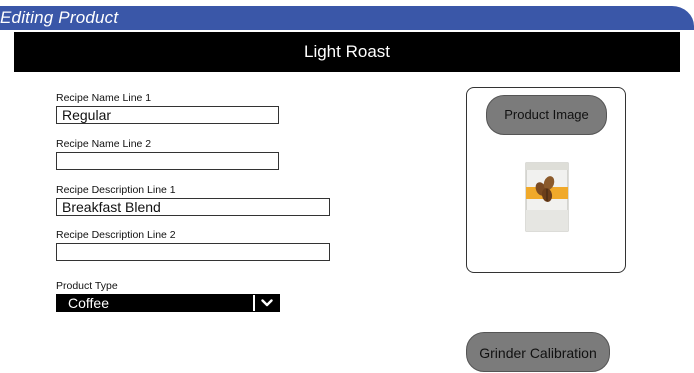 This screenshot has height=373, width=694. What do you see at coordinates (104, 98) in the screenshot?
I see `recipe-name-line-1-label: Recipe Name Line 1` at bounding box center [104, 98].